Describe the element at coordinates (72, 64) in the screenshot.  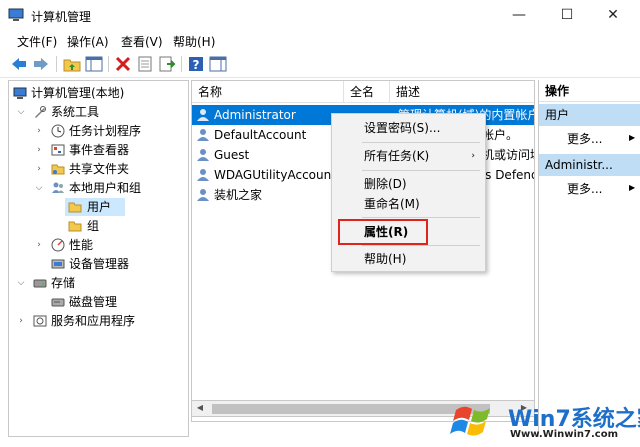
I see `up-folder-icon` at that location.